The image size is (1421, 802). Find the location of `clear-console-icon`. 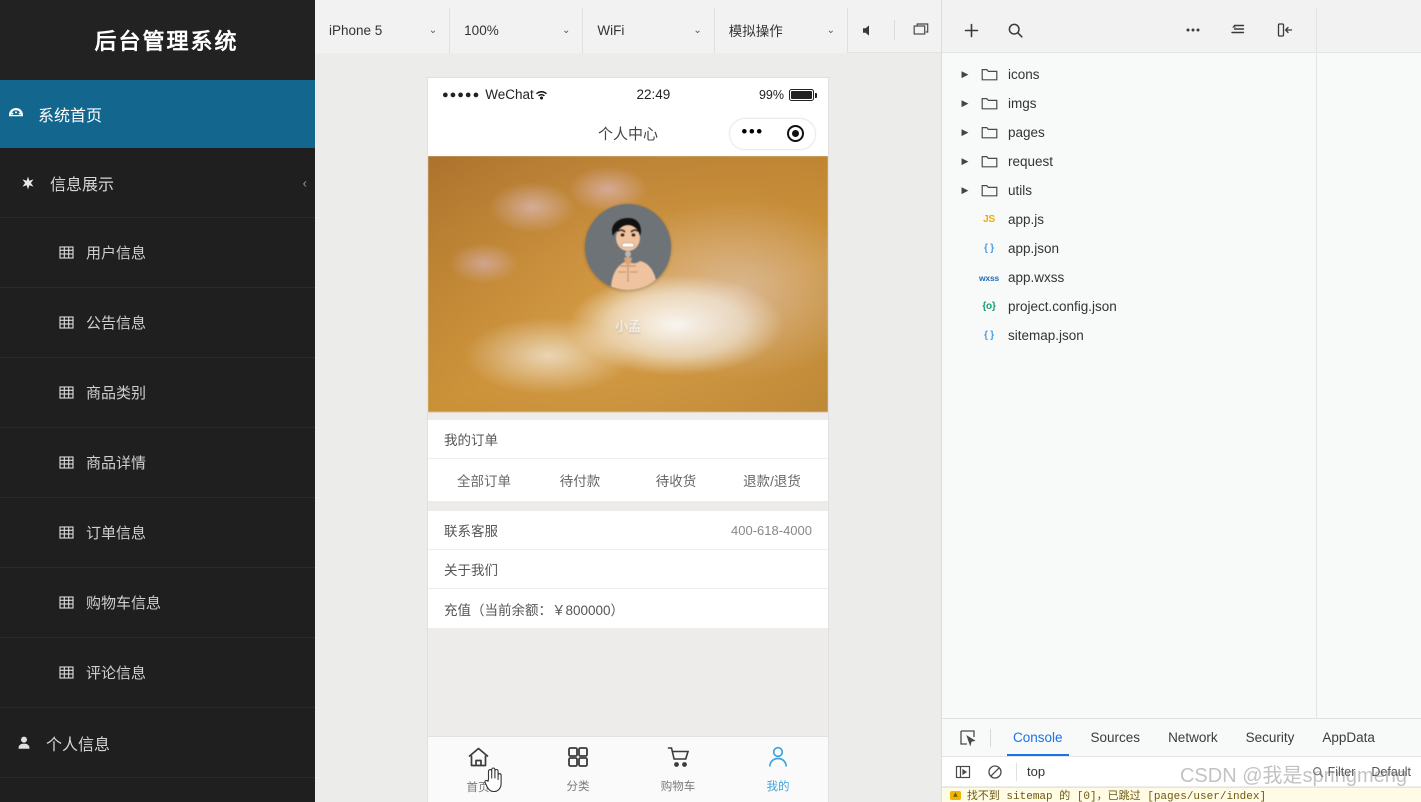

clear-console-icon is located at coordinates (995, 772).